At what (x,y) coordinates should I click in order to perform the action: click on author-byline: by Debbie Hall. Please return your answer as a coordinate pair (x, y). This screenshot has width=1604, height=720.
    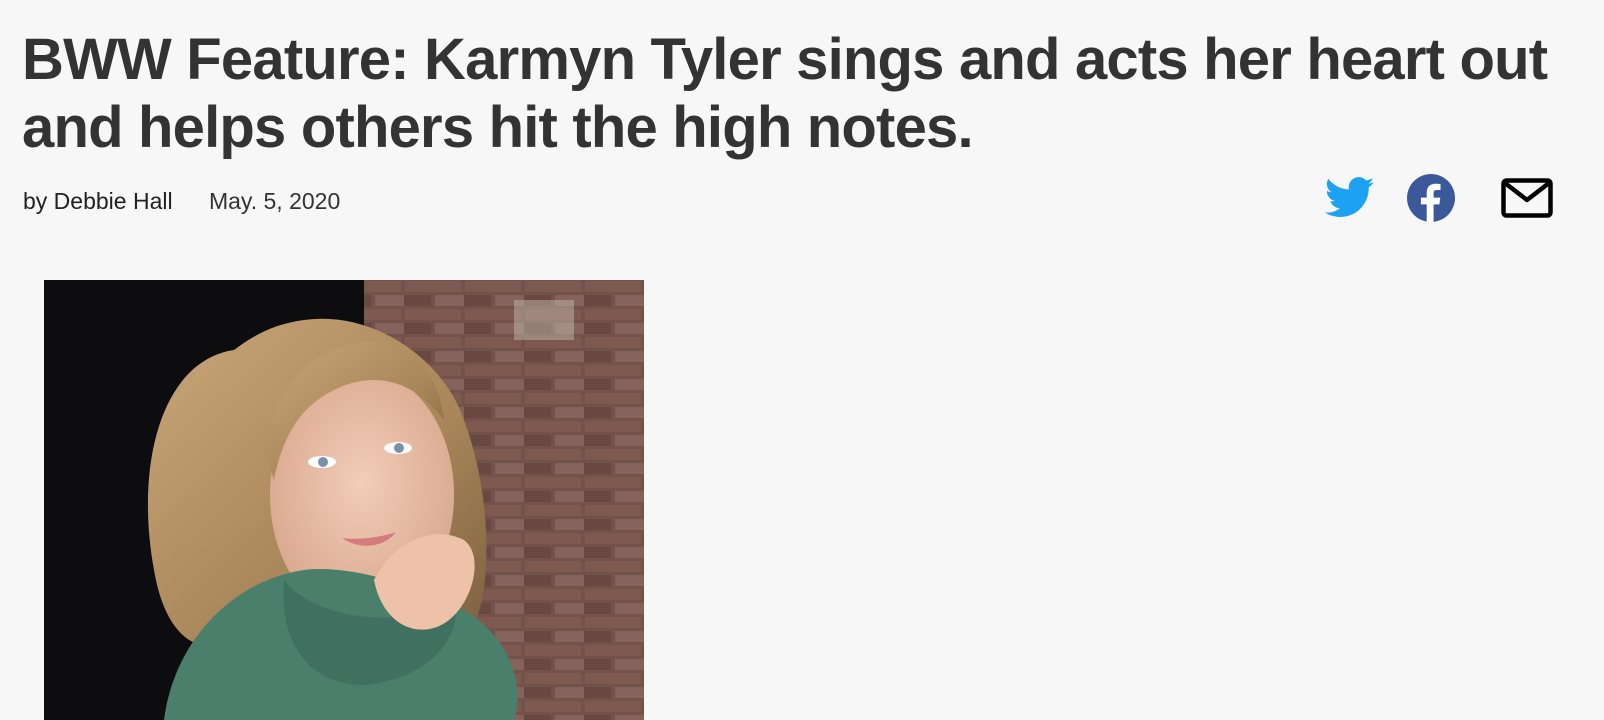
    Looking at the image, I should click on (98, 201).